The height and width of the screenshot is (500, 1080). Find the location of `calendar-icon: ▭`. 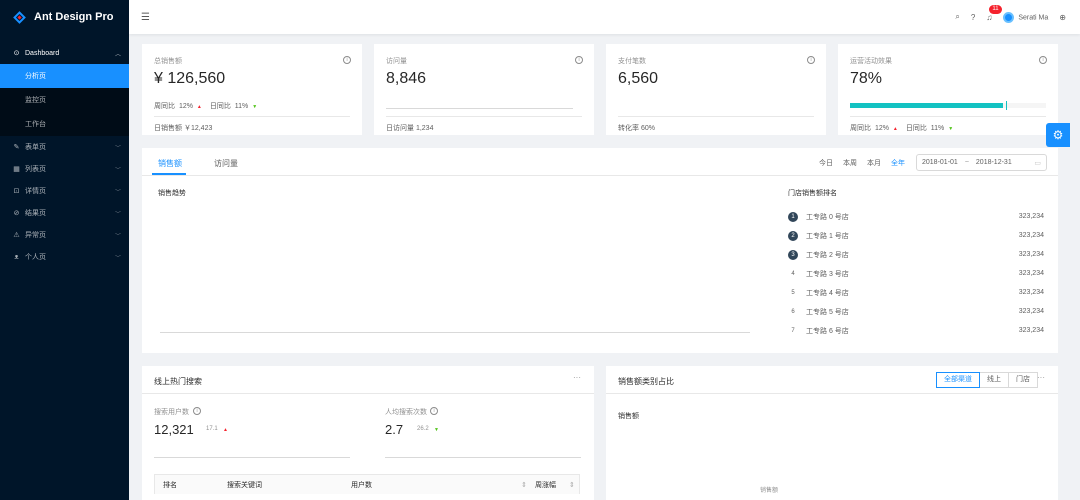

calendar-icon: ▭ is located at coordinates (1037, 163).